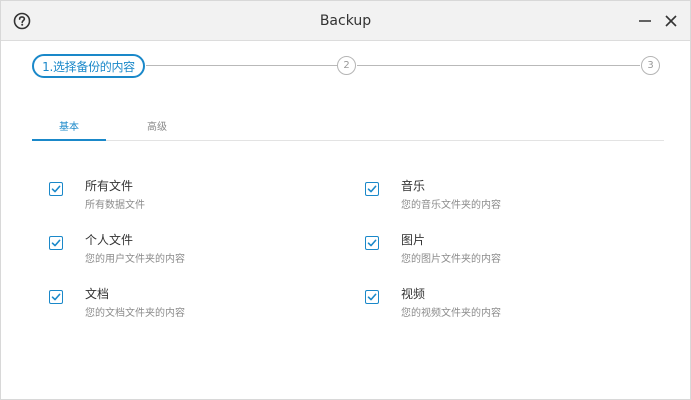 Image resolution: width=691 pixels, height=400 pixels. What do you see at coordinates (169, 303) in the screenshot?
I see `option-documents: 文档 您的文档文件夹的内容` at bounding box center [169, 303].